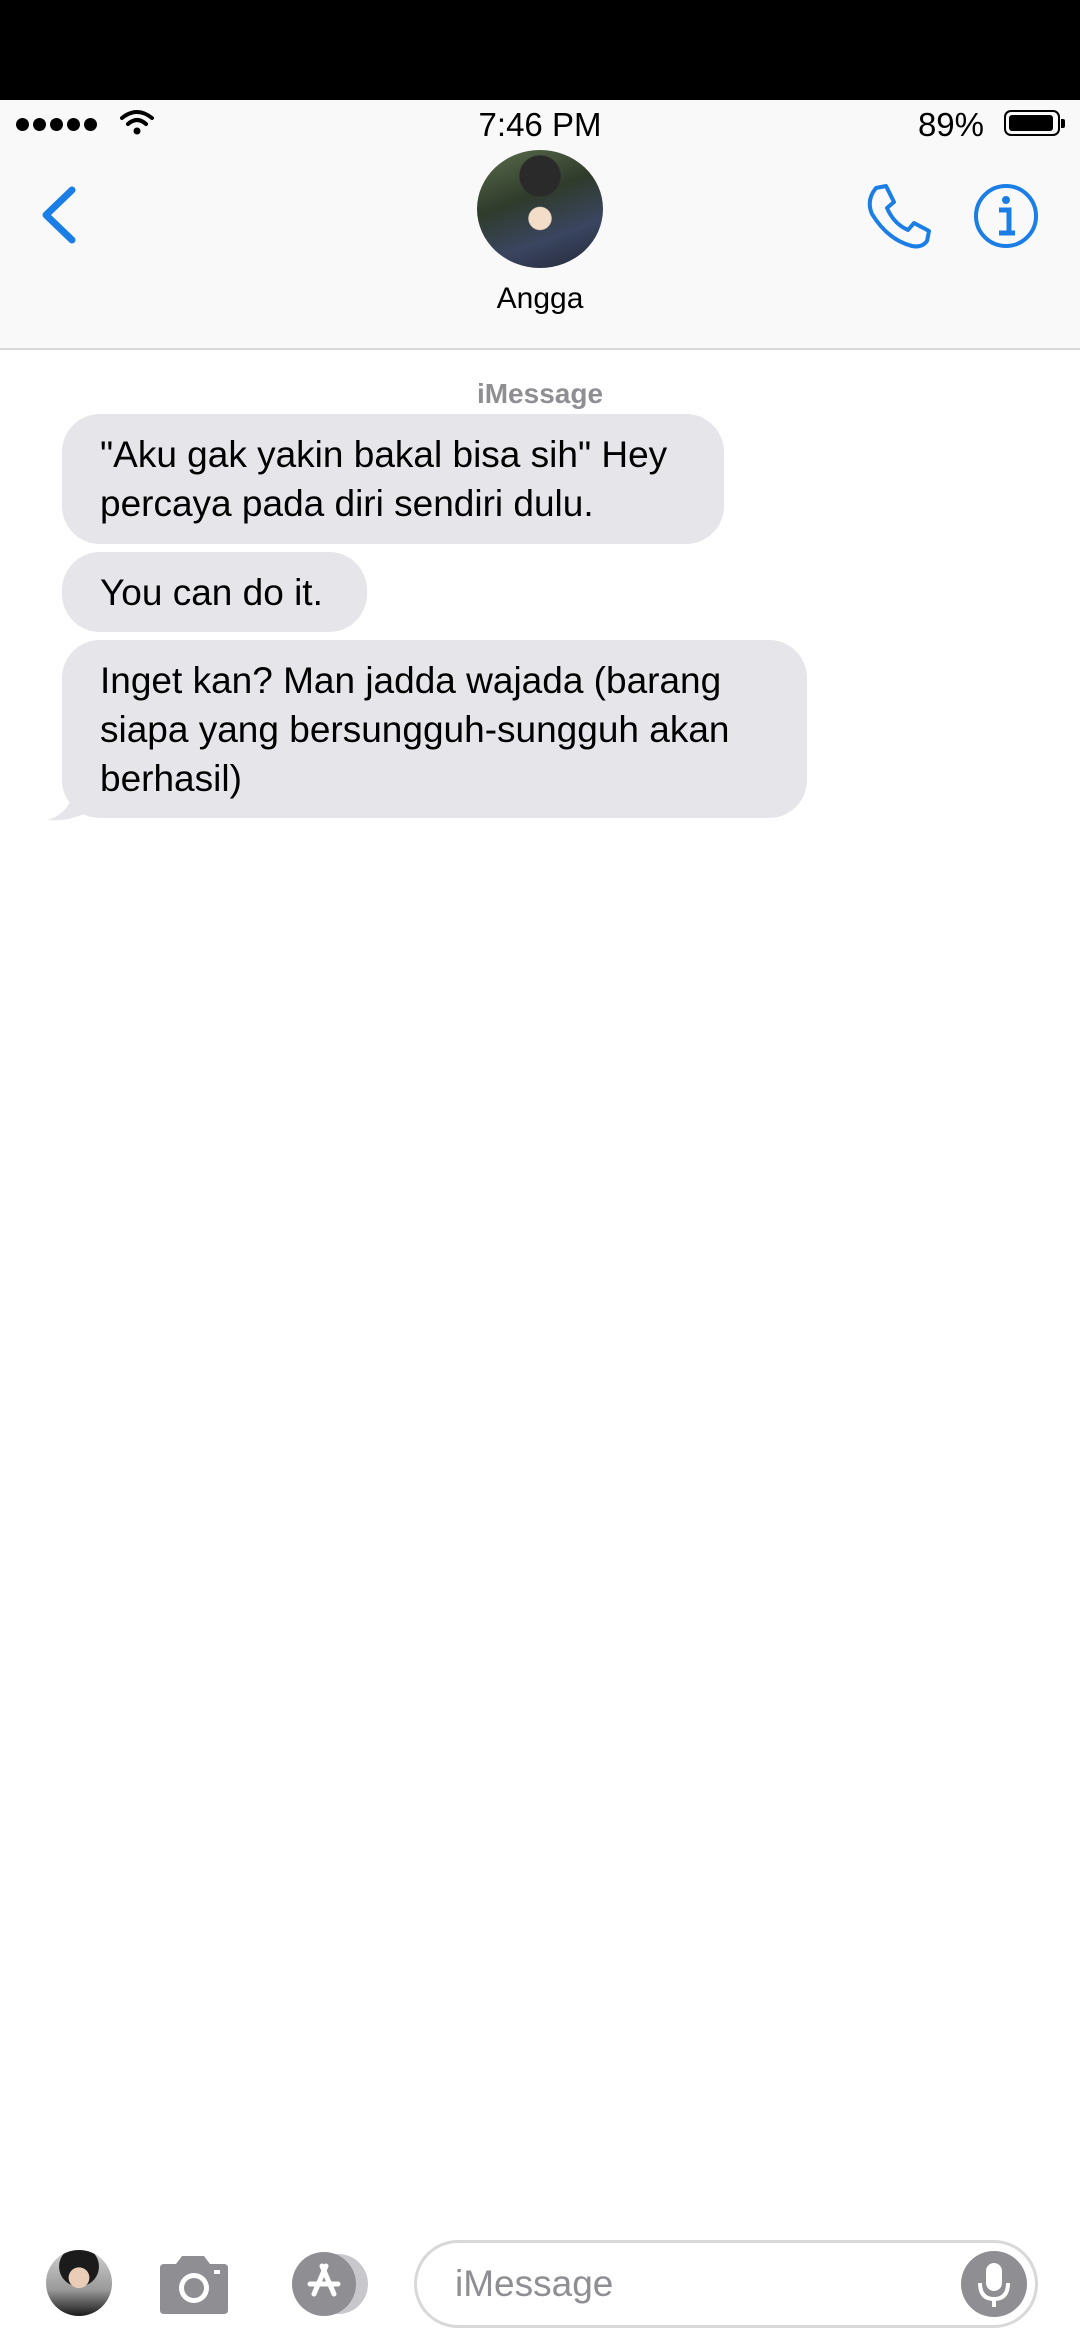  Describe the element at coordinates (898, 216) in the screenshot. I see `phone-icon` at that location.